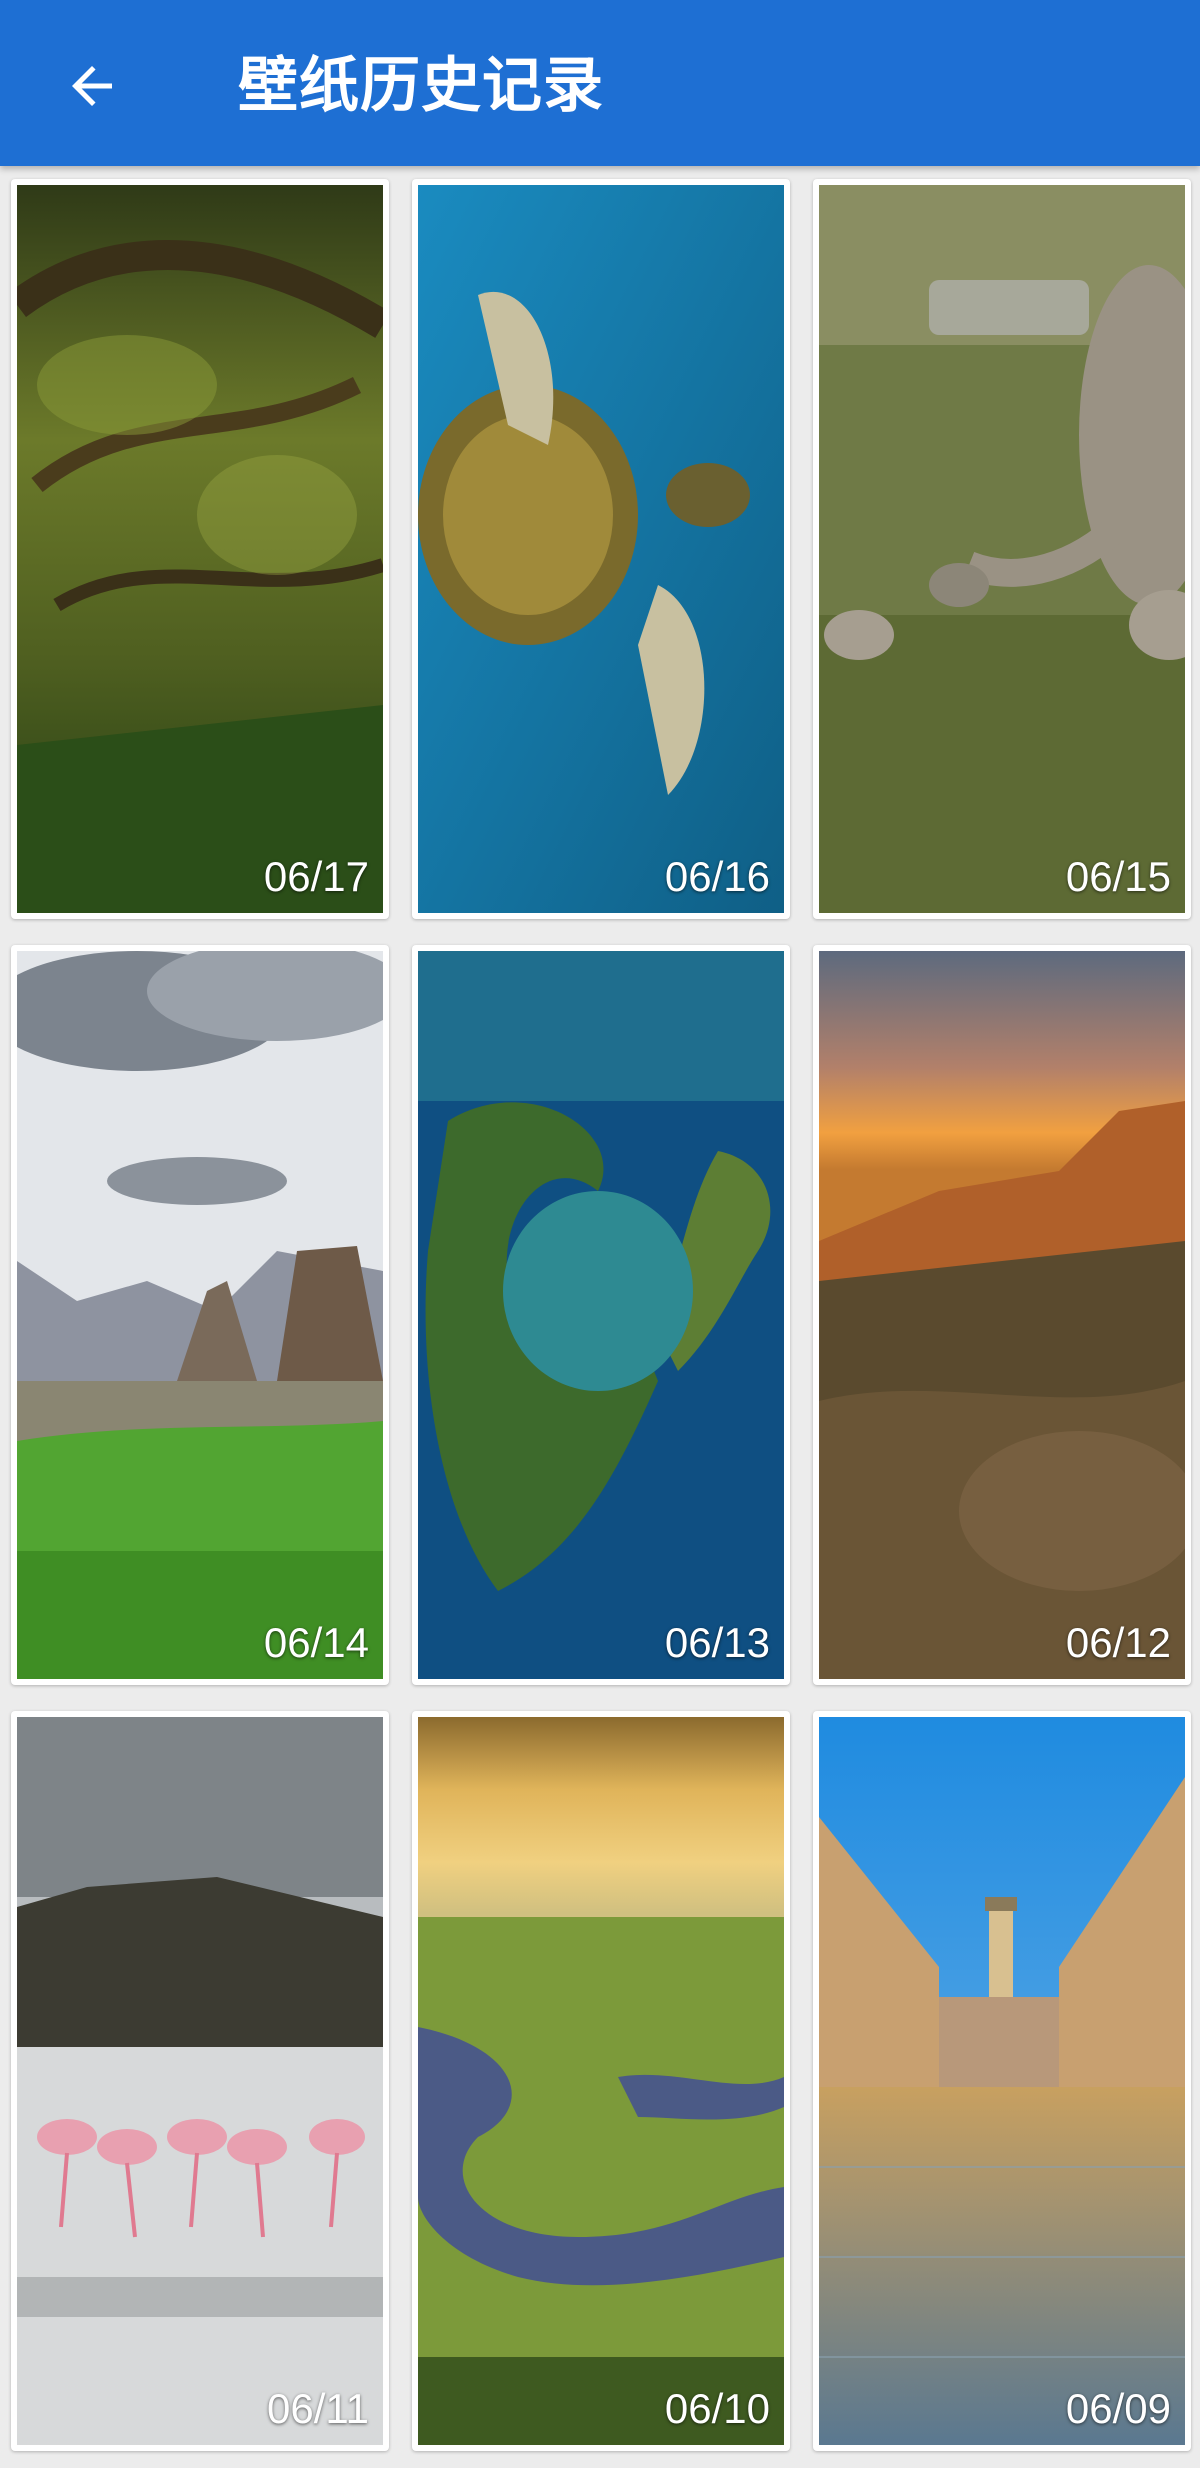 The height and width of the screenshot is (2468, 1200). I want to click on wallpaper-card-0612: 06/12, so click(1002, 1315).